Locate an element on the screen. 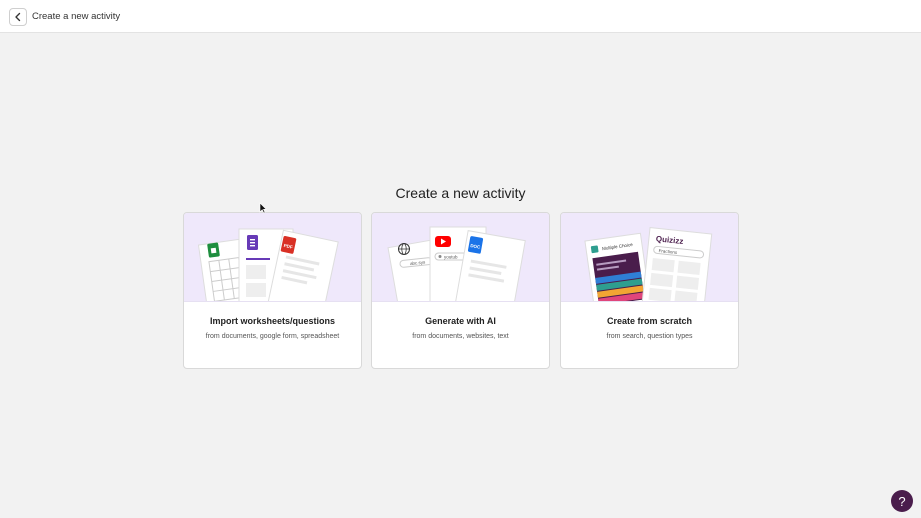  card-subtitle: from documents, websites, text is located at coordinates (460, 336).